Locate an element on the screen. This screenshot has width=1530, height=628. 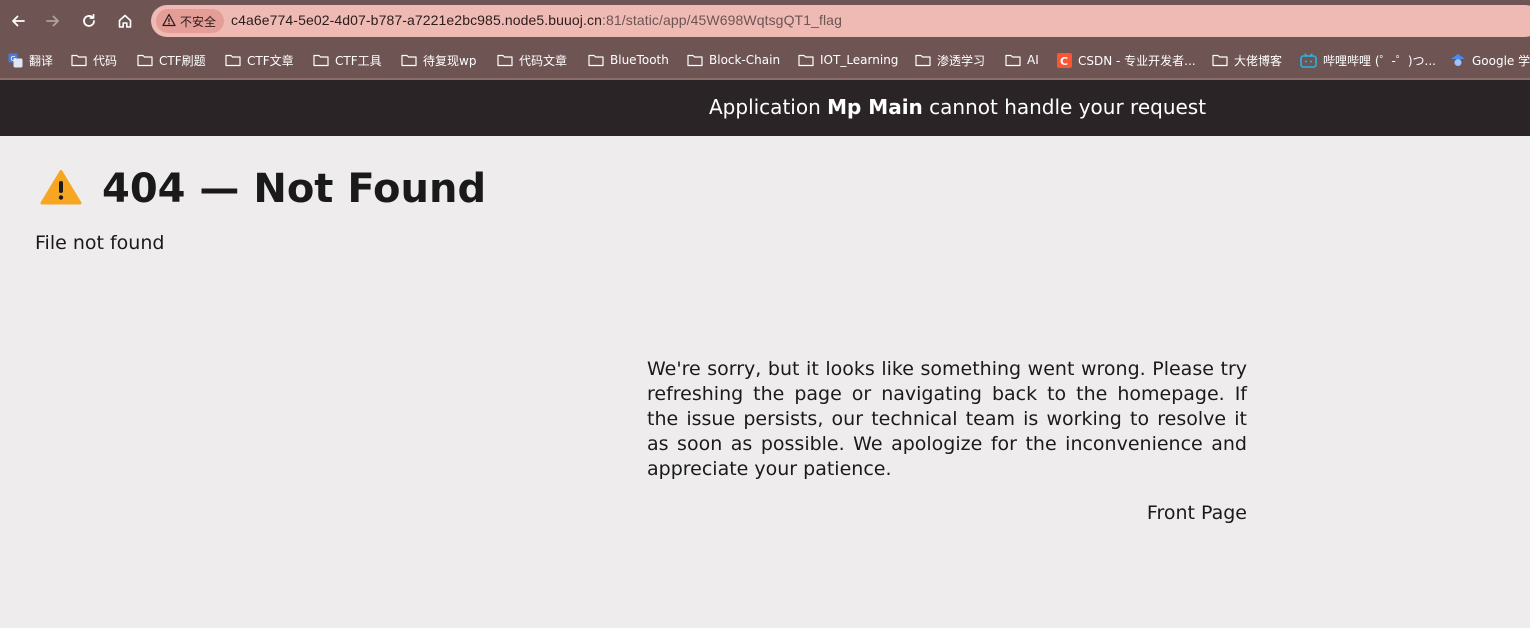
bookmark-label: BlueTooth is located at coordinates (639, 60).